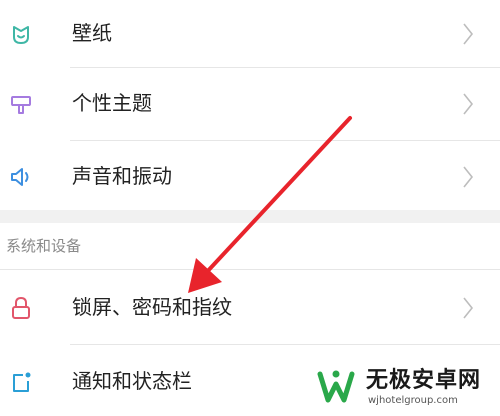  What do you see at coordinates (132, 381) in the screenshot?
I see `settings-item-label: 通知和状态栏` at bounding box center [132, 381].